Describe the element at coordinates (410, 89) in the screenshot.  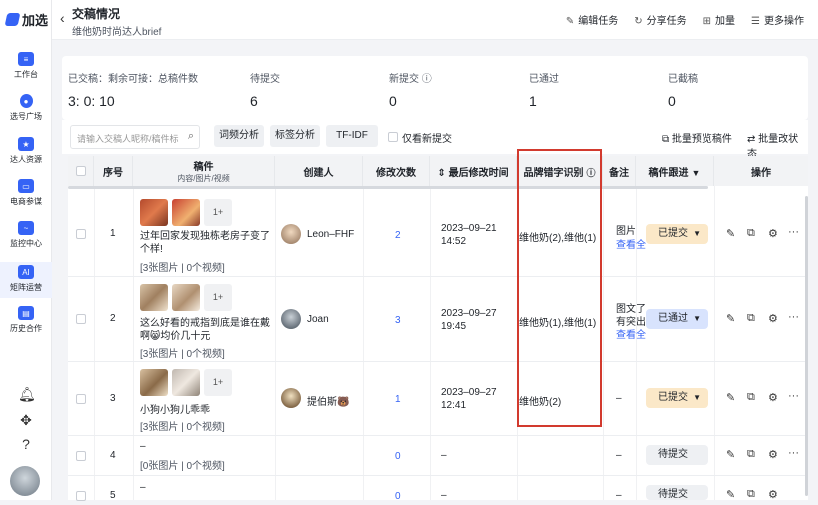
I see `stat-new: 新提交 ⓘ 0` at that location.